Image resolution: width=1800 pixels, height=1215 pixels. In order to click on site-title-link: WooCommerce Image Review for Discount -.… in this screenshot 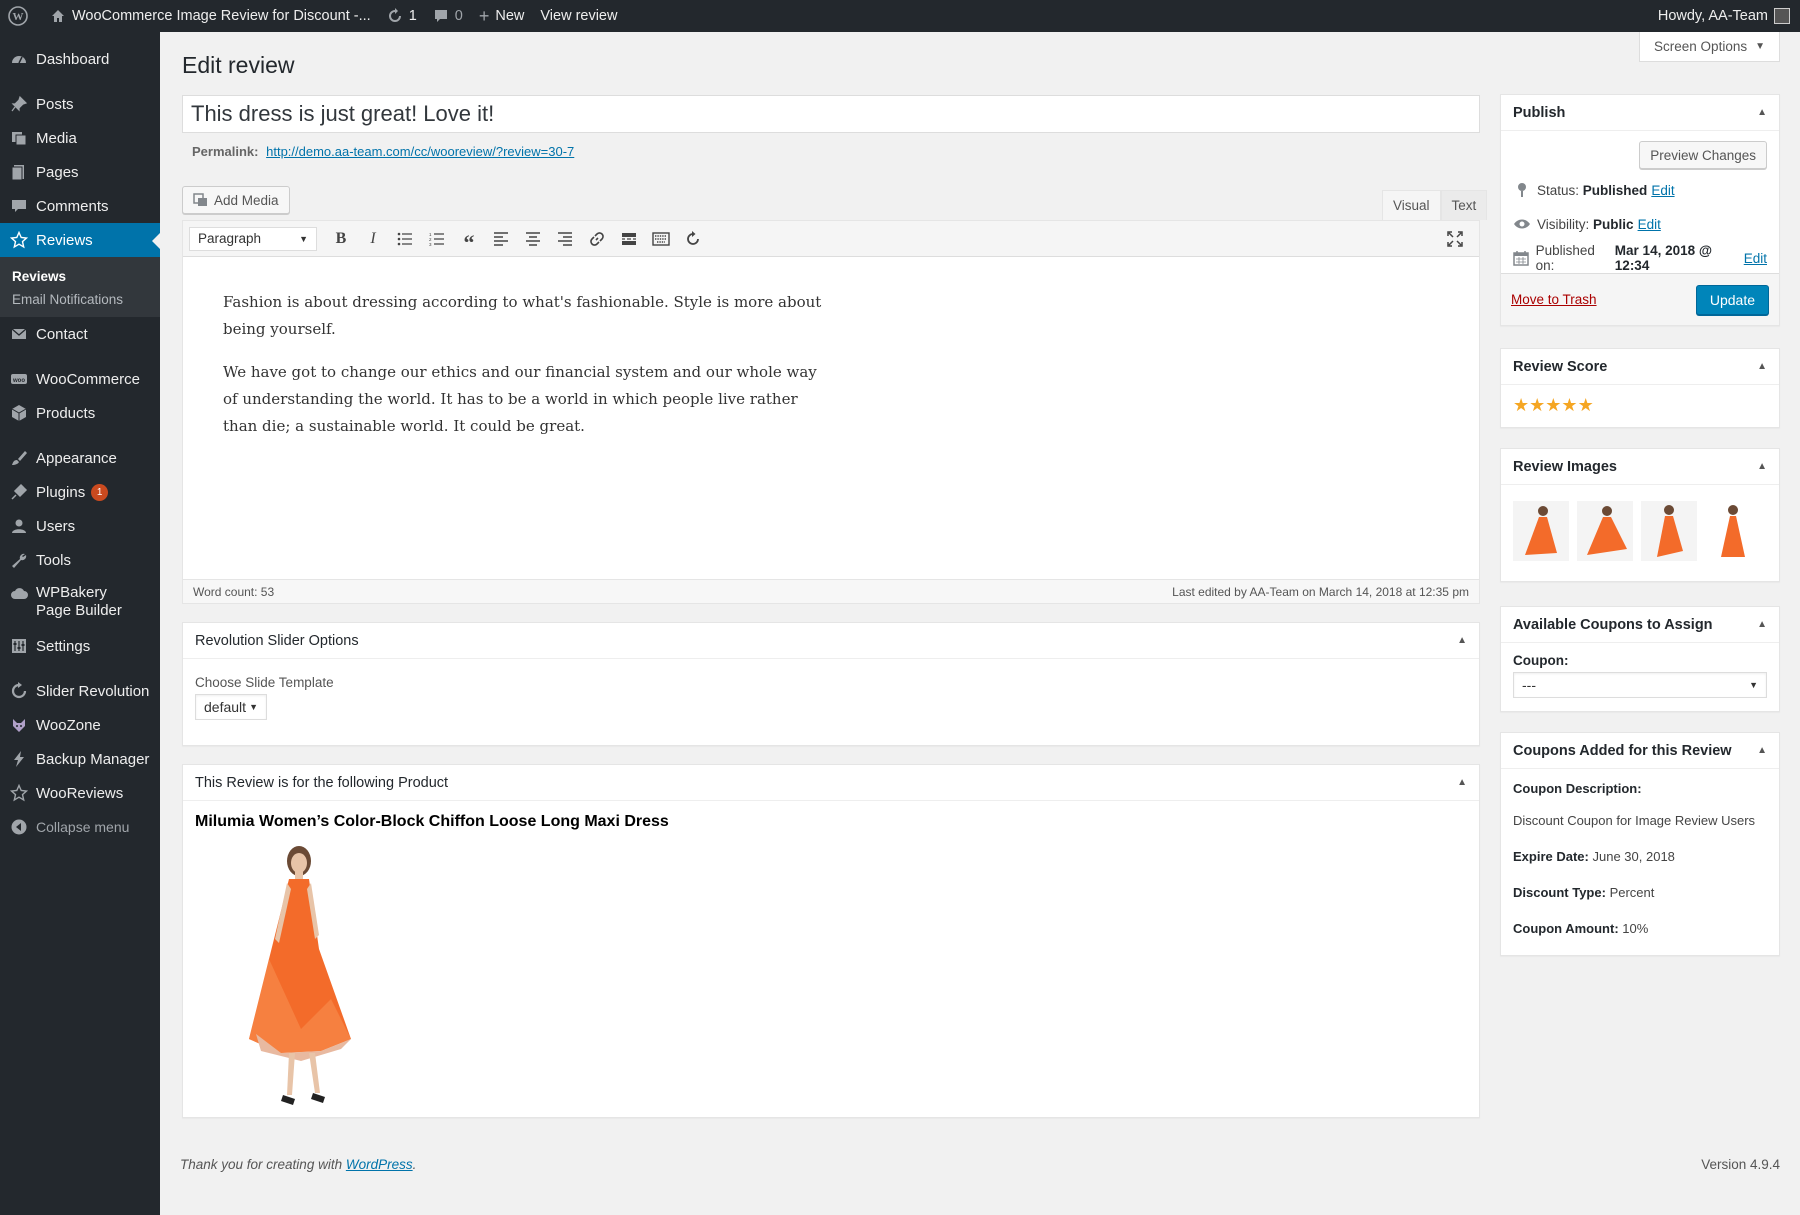, I will do `click(210, 16)`.